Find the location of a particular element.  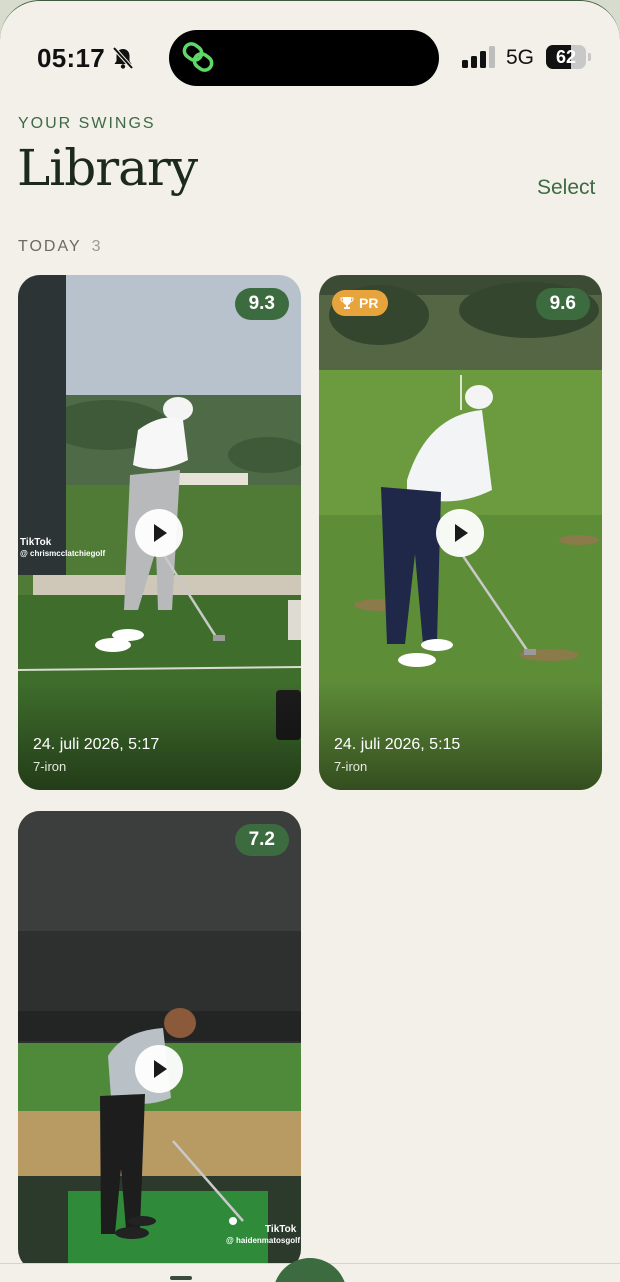

score-badge: 9.6 is located at coordinates (562, 304).